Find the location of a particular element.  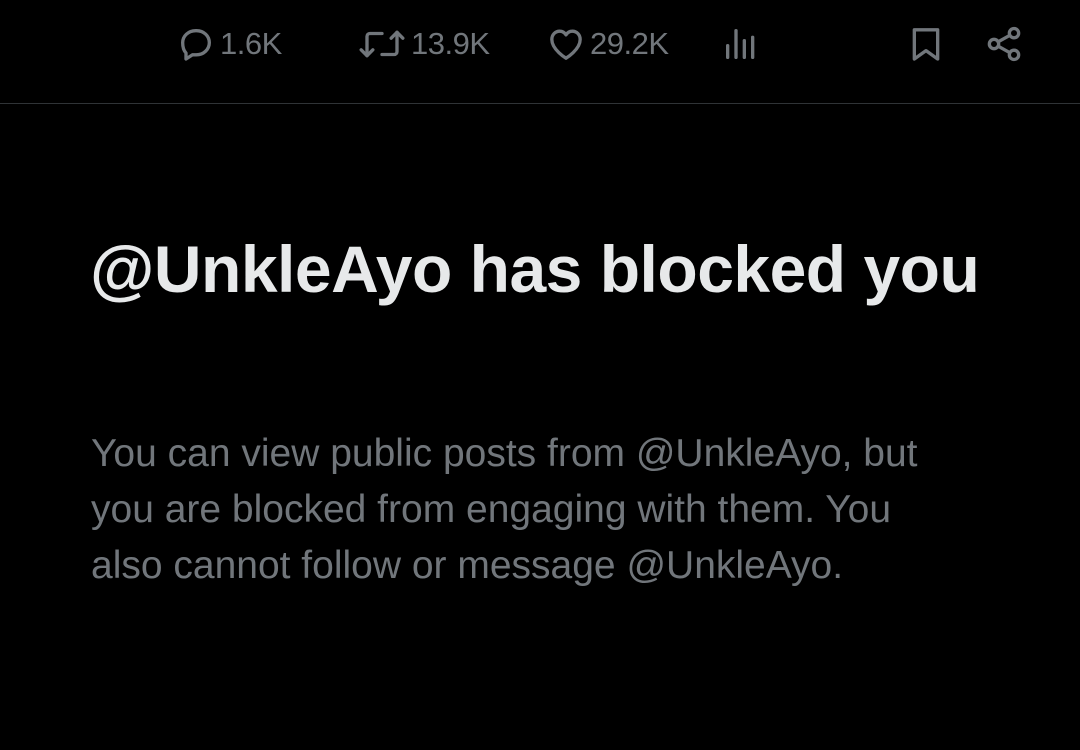

views-button is located at coordinates (741, 44).